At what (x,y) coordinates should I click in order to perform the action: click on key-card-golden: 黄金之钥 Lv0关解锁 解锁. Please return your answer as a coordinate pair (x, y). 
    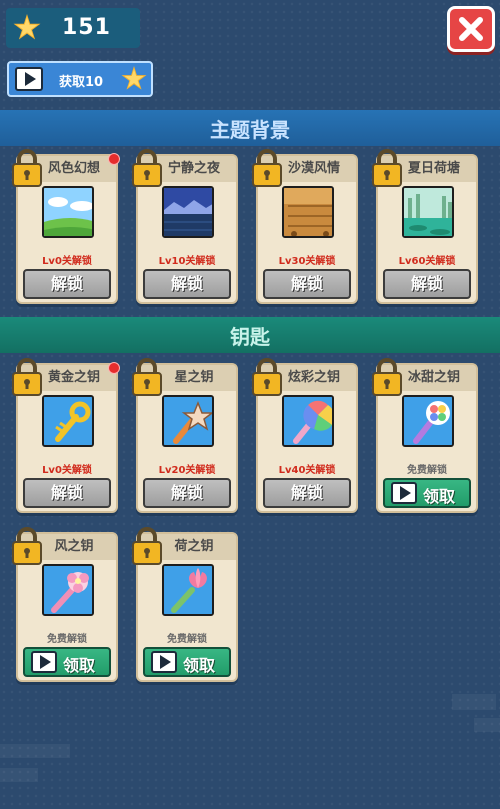
    Looking at the image, I should click on (66, 435).